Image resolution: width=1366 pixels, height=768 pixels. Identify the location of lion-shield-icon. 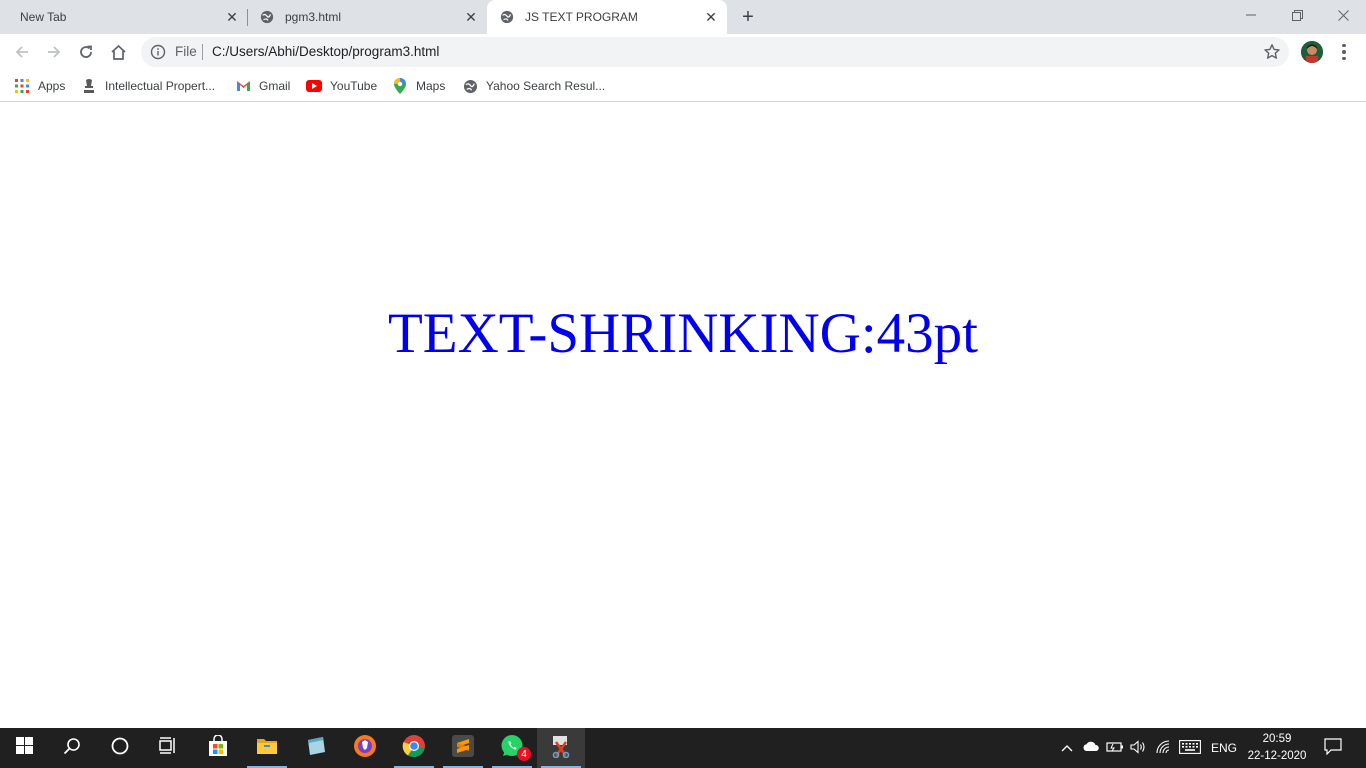
(365, 748).